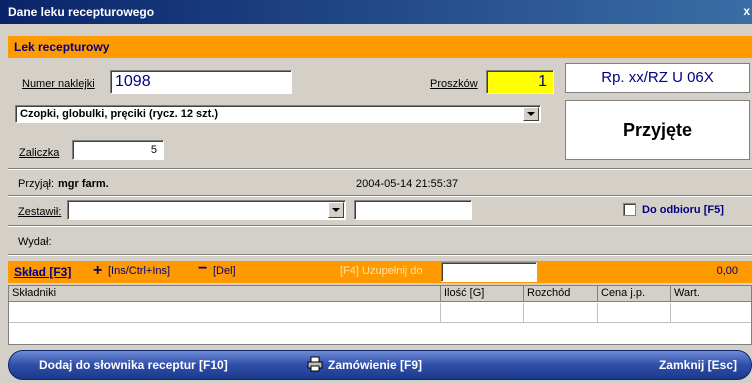 The height and width of the screenshot is (383, 752). I want to click on composed-label: Zestawił:, so click(40, 212).